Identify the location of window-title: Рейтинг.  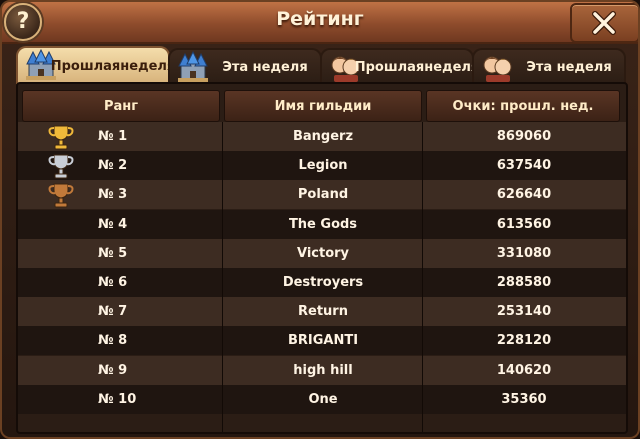
(320, 19).